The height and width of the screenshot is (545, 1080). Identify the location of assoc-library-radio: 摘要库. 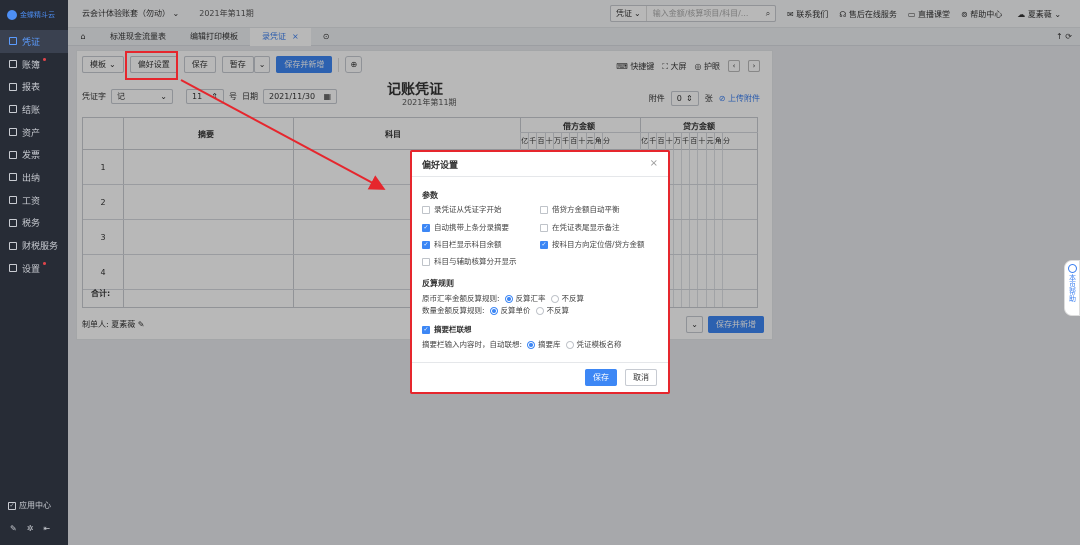
(544, 344).